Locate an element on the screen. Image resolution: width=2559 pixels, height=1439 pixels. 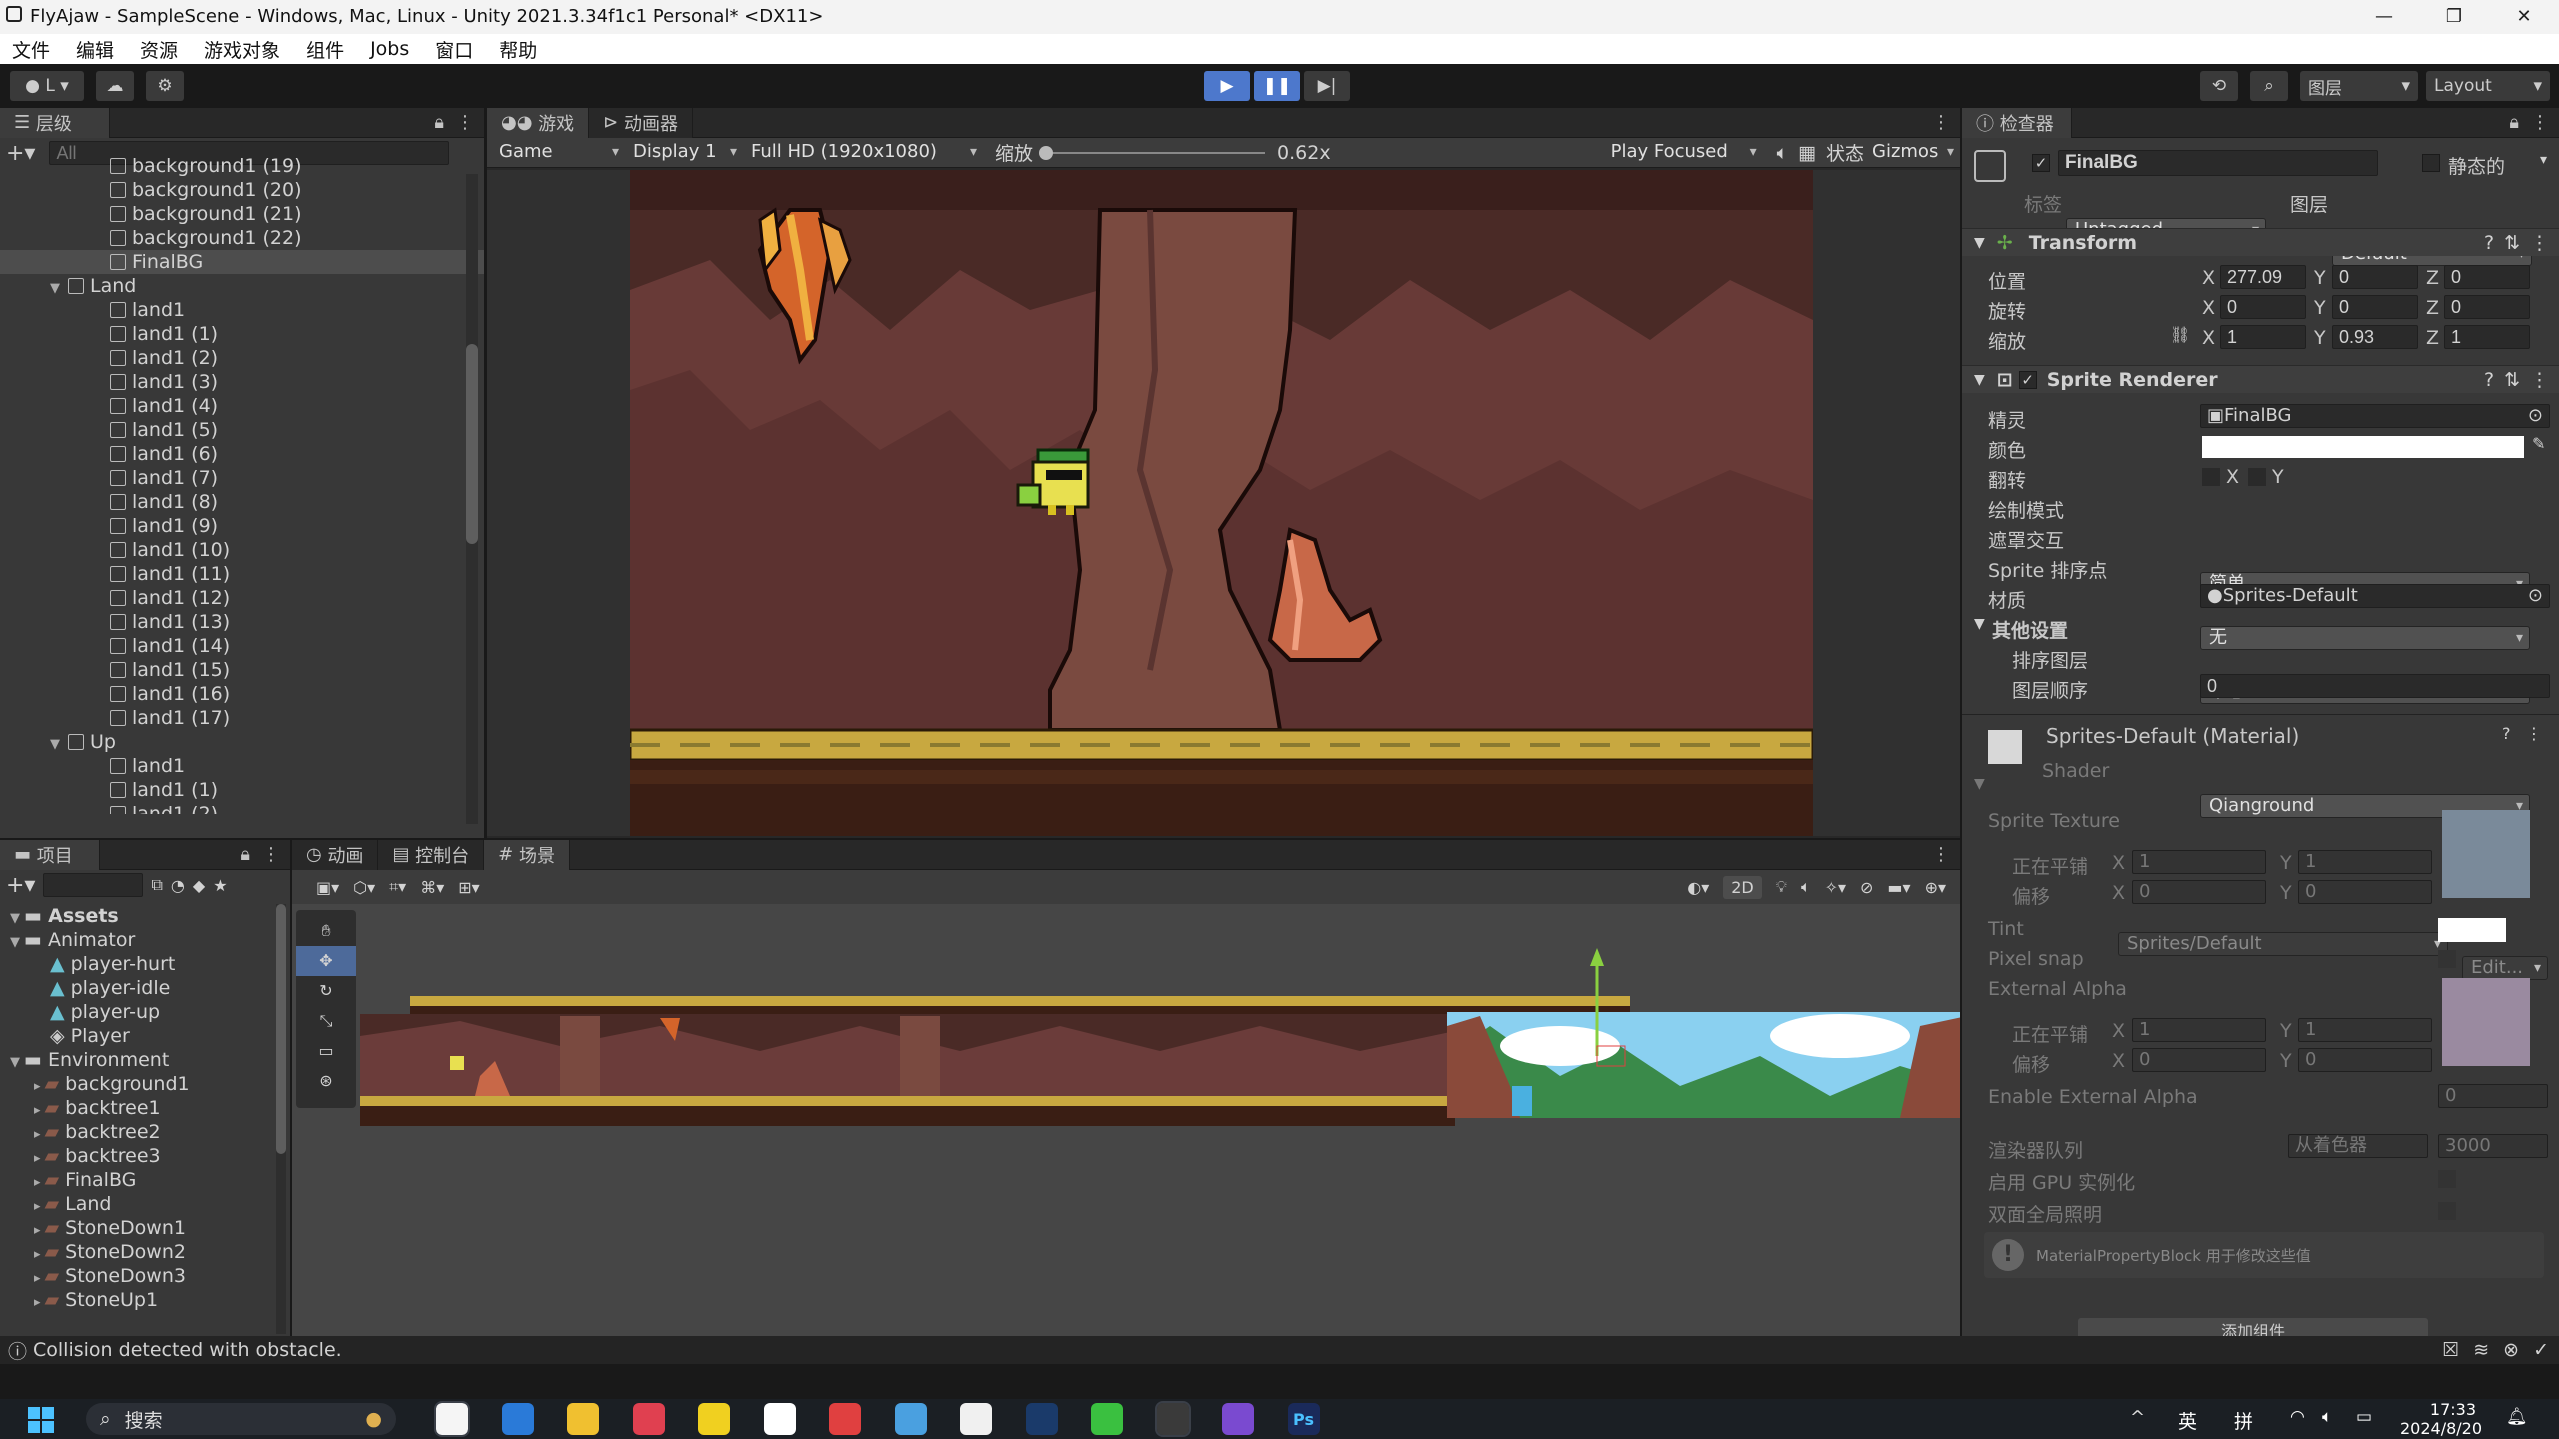
ime-mode: 拼 is located at coordinates (2243, 1420).